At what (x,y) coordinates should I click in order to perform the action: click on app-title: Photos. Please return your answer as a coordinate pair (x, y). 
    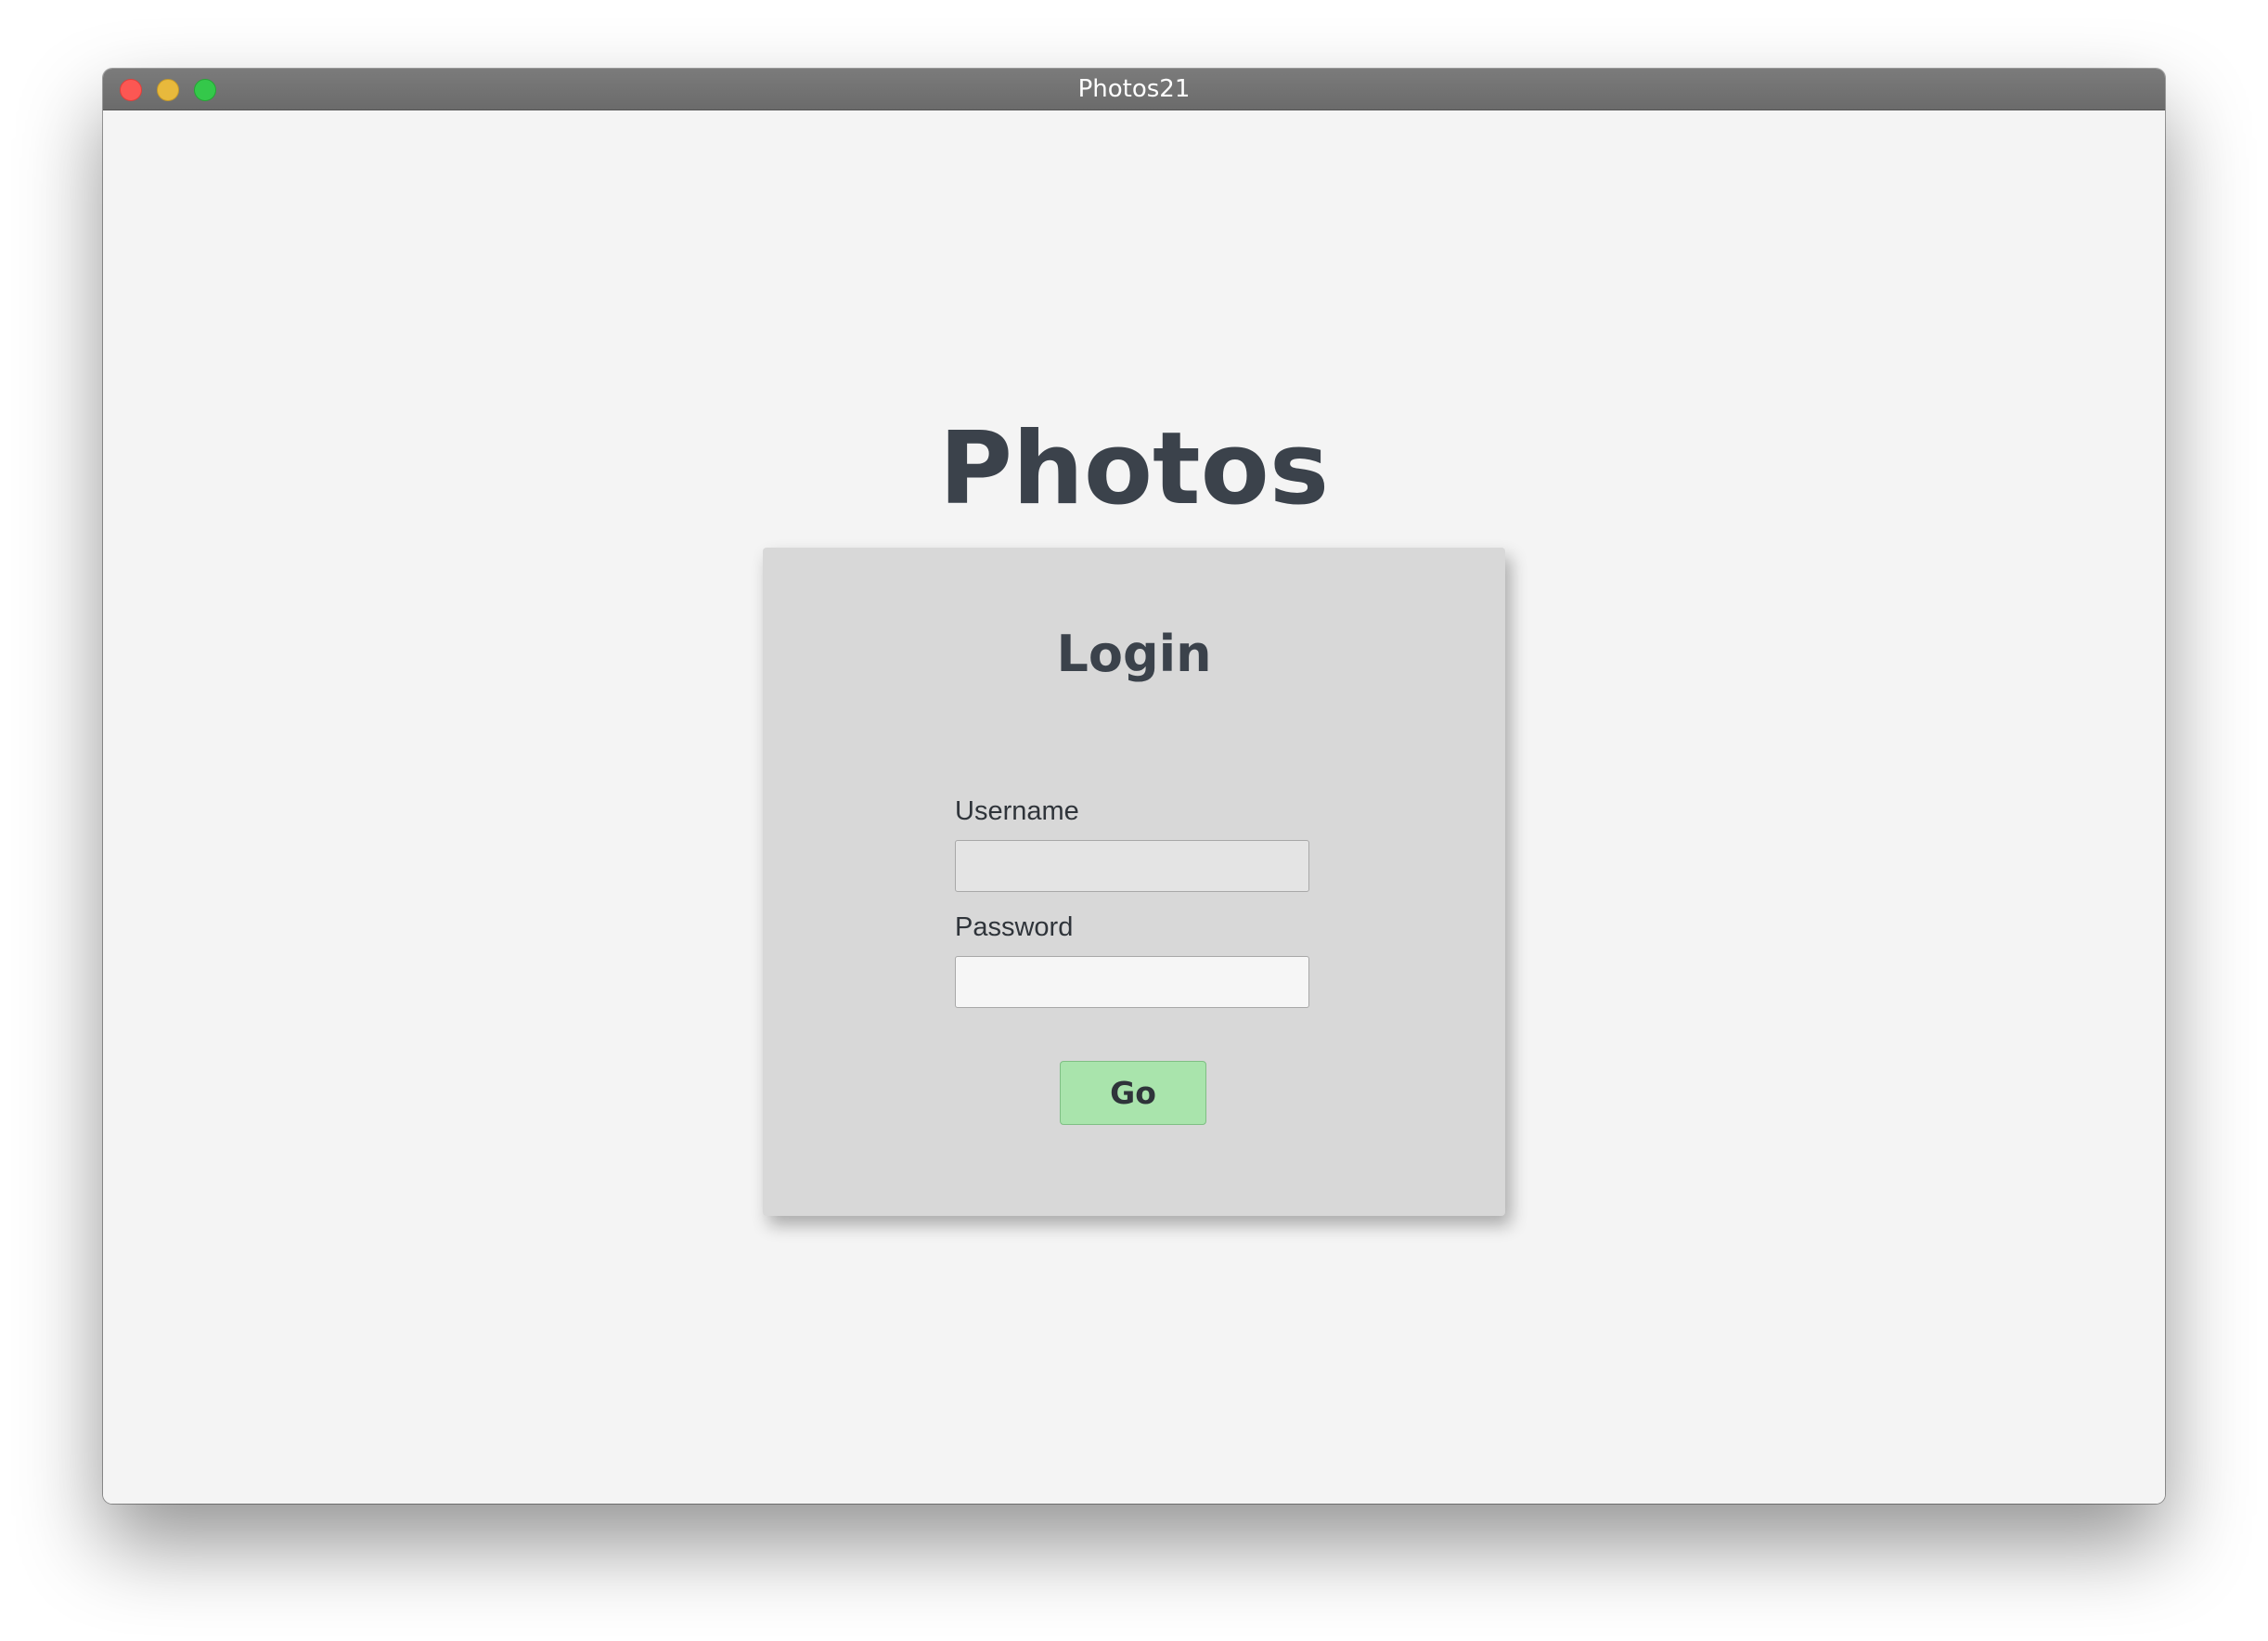
    Looking at the image, I should click on (1134, 469).